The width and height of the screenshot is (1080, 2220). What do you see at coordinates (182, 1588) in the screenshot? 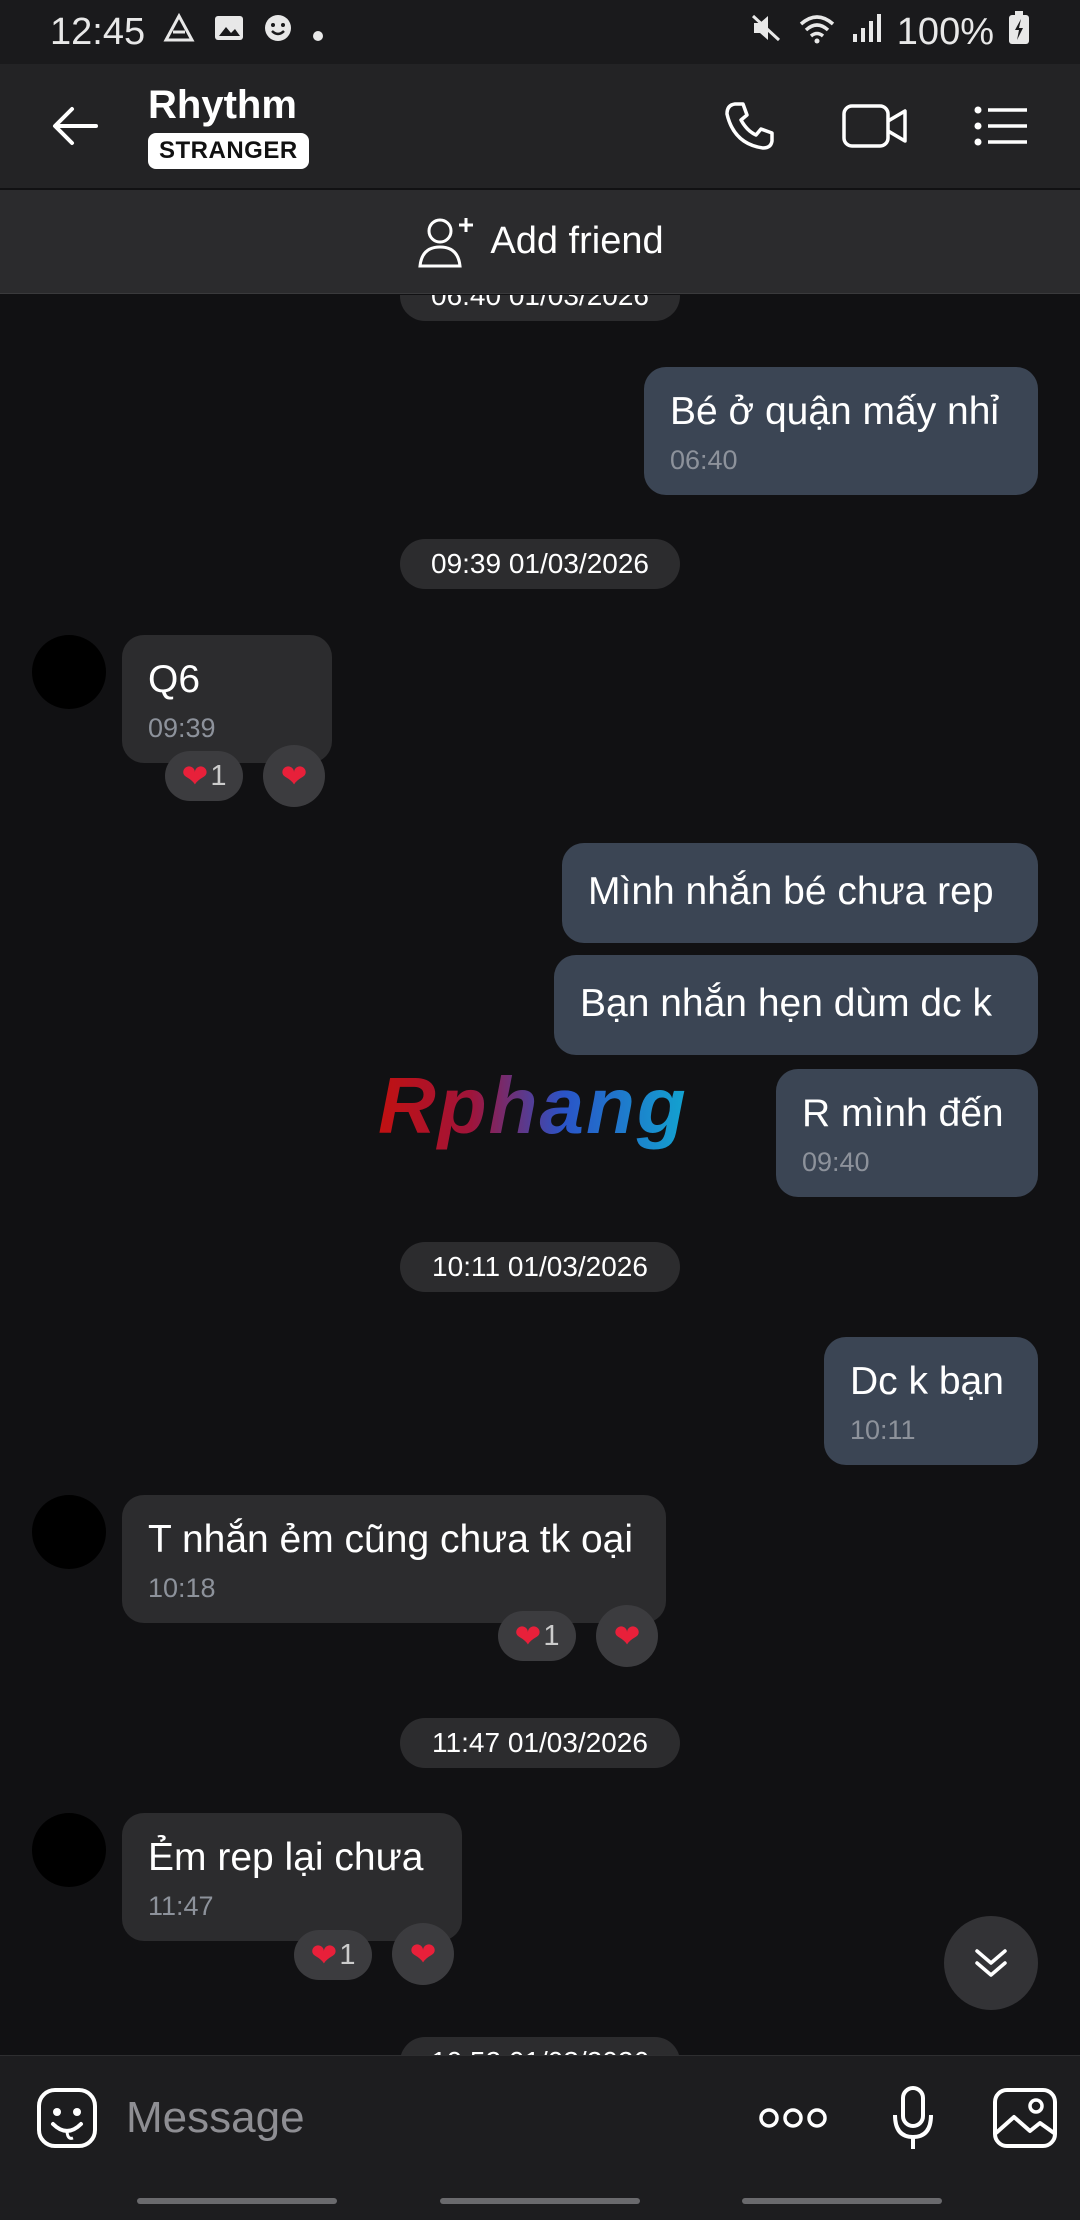
I see `message-time: 10:18` at bounding box center [182, 1588].